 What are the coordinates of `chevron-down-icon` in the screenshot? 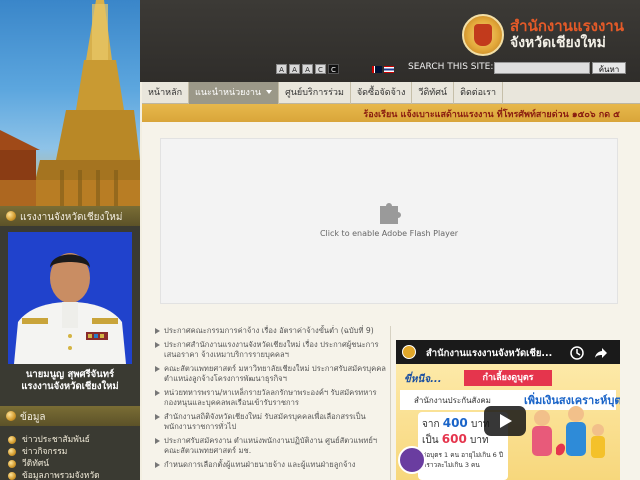 It's located at (269, 92).